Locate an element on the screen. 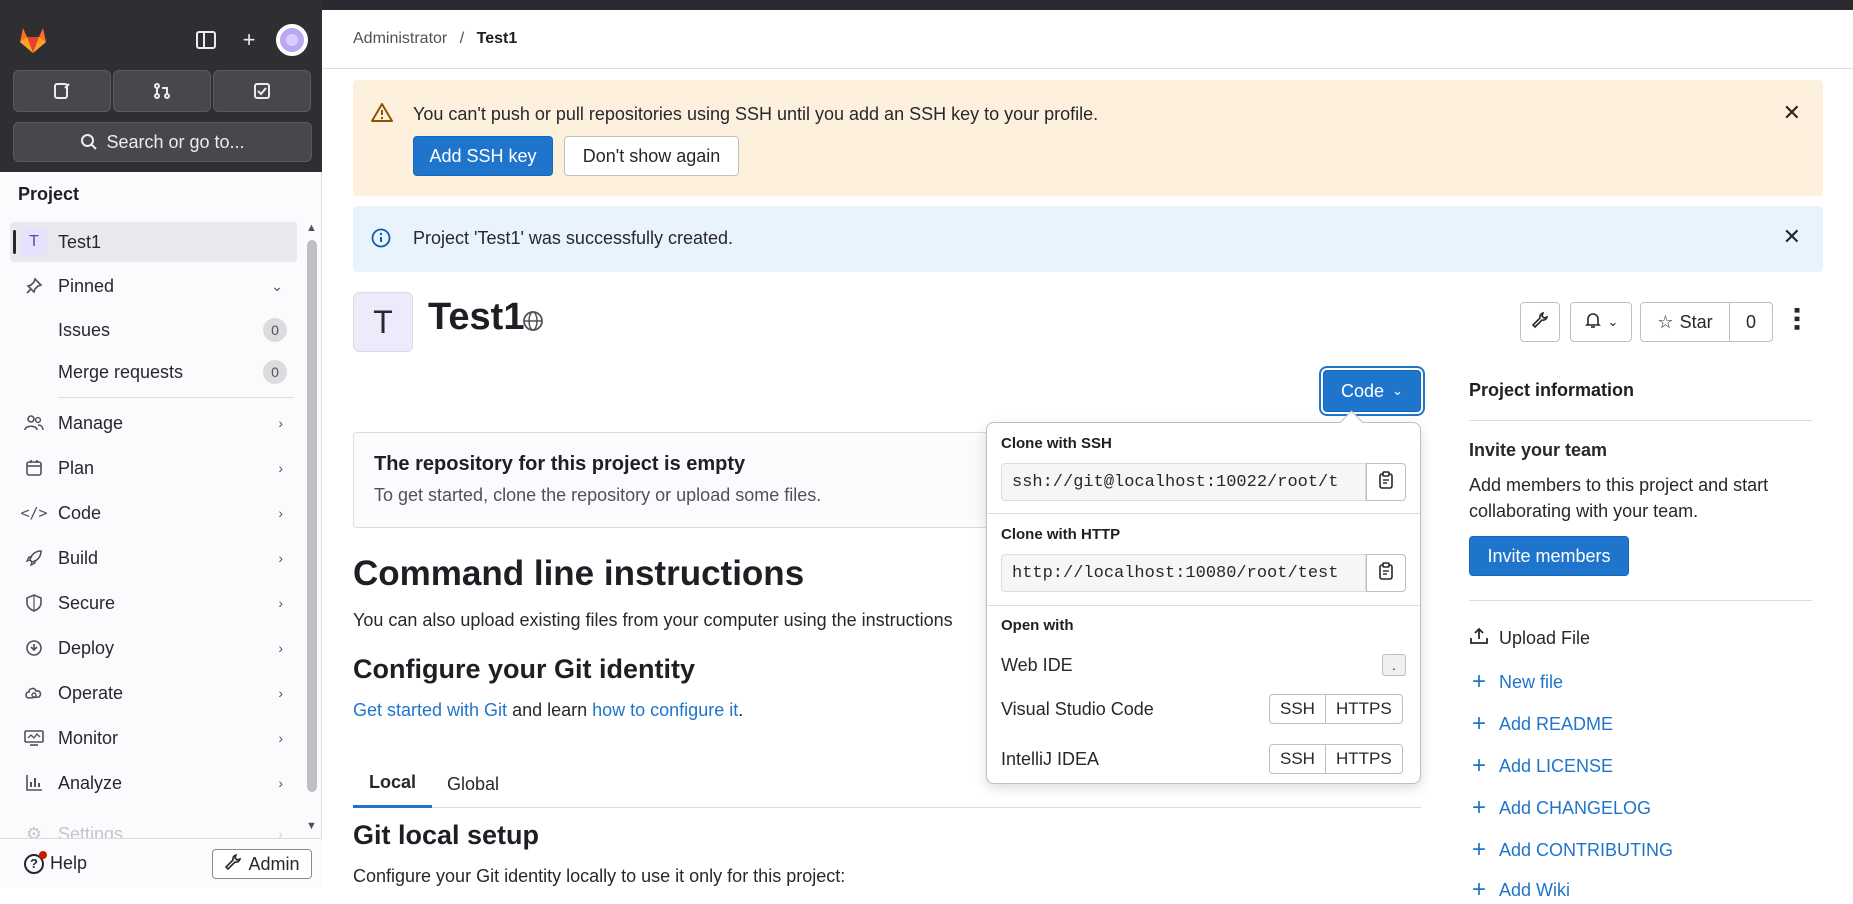 The width and height of the screenshot is (1853, 904). sidebar-item-deploy: Deploy › is located at coordinates (153, 648).